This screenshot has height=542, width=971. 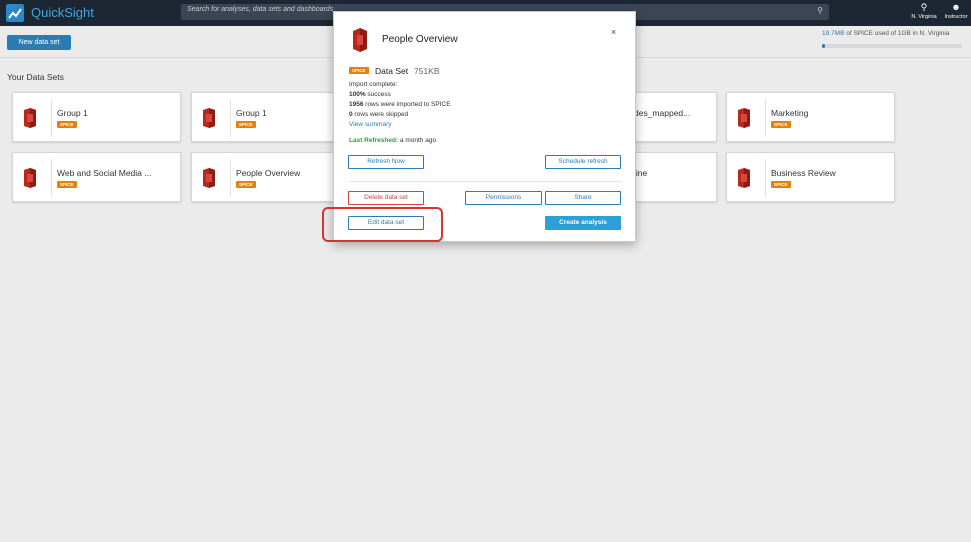 I want to click on view-summary-link: View summary, so click(x=370, y=124).